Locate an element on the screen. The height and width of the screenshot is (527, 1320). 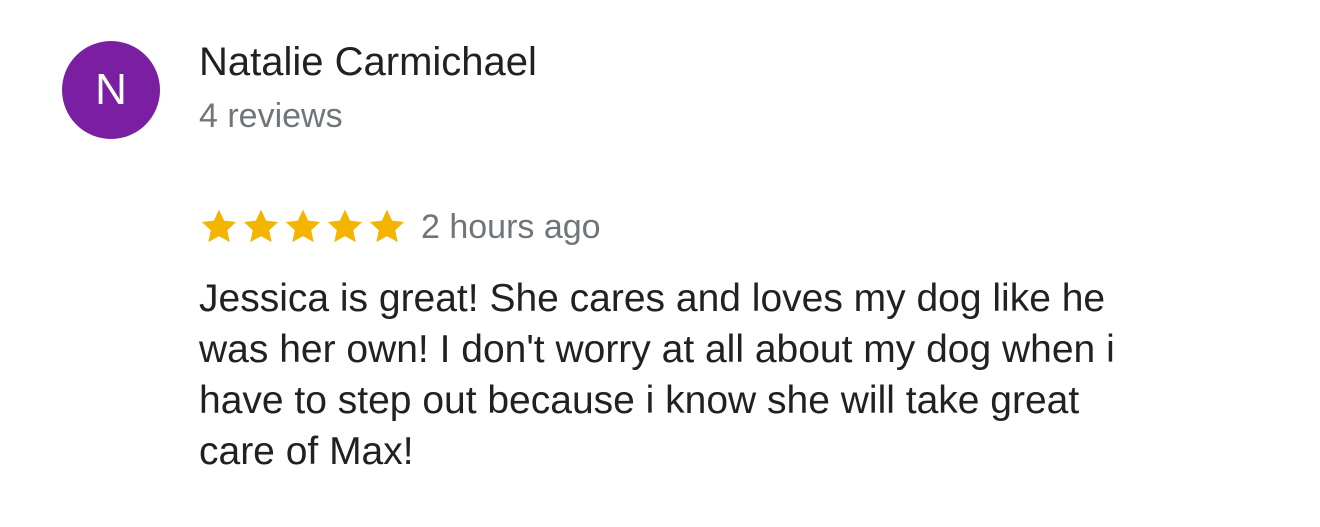
review-count: 4 reviews is located at coordinates (271, 116).